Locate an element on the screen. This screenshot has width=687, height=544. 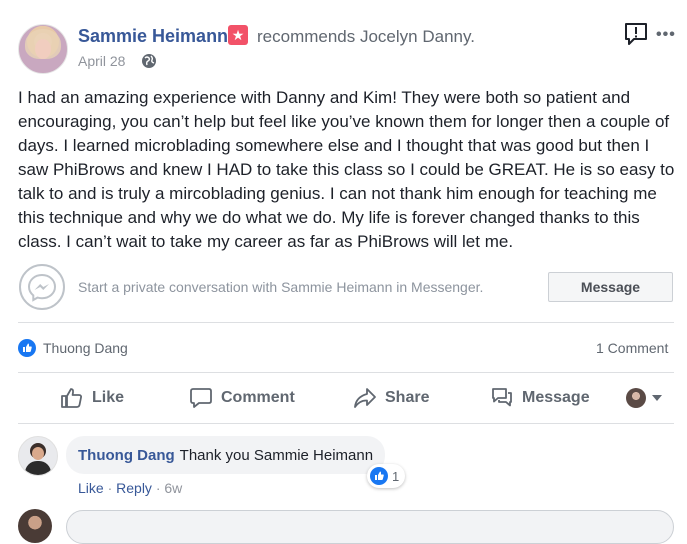
author-avatar is located at coordinates (43, 49).